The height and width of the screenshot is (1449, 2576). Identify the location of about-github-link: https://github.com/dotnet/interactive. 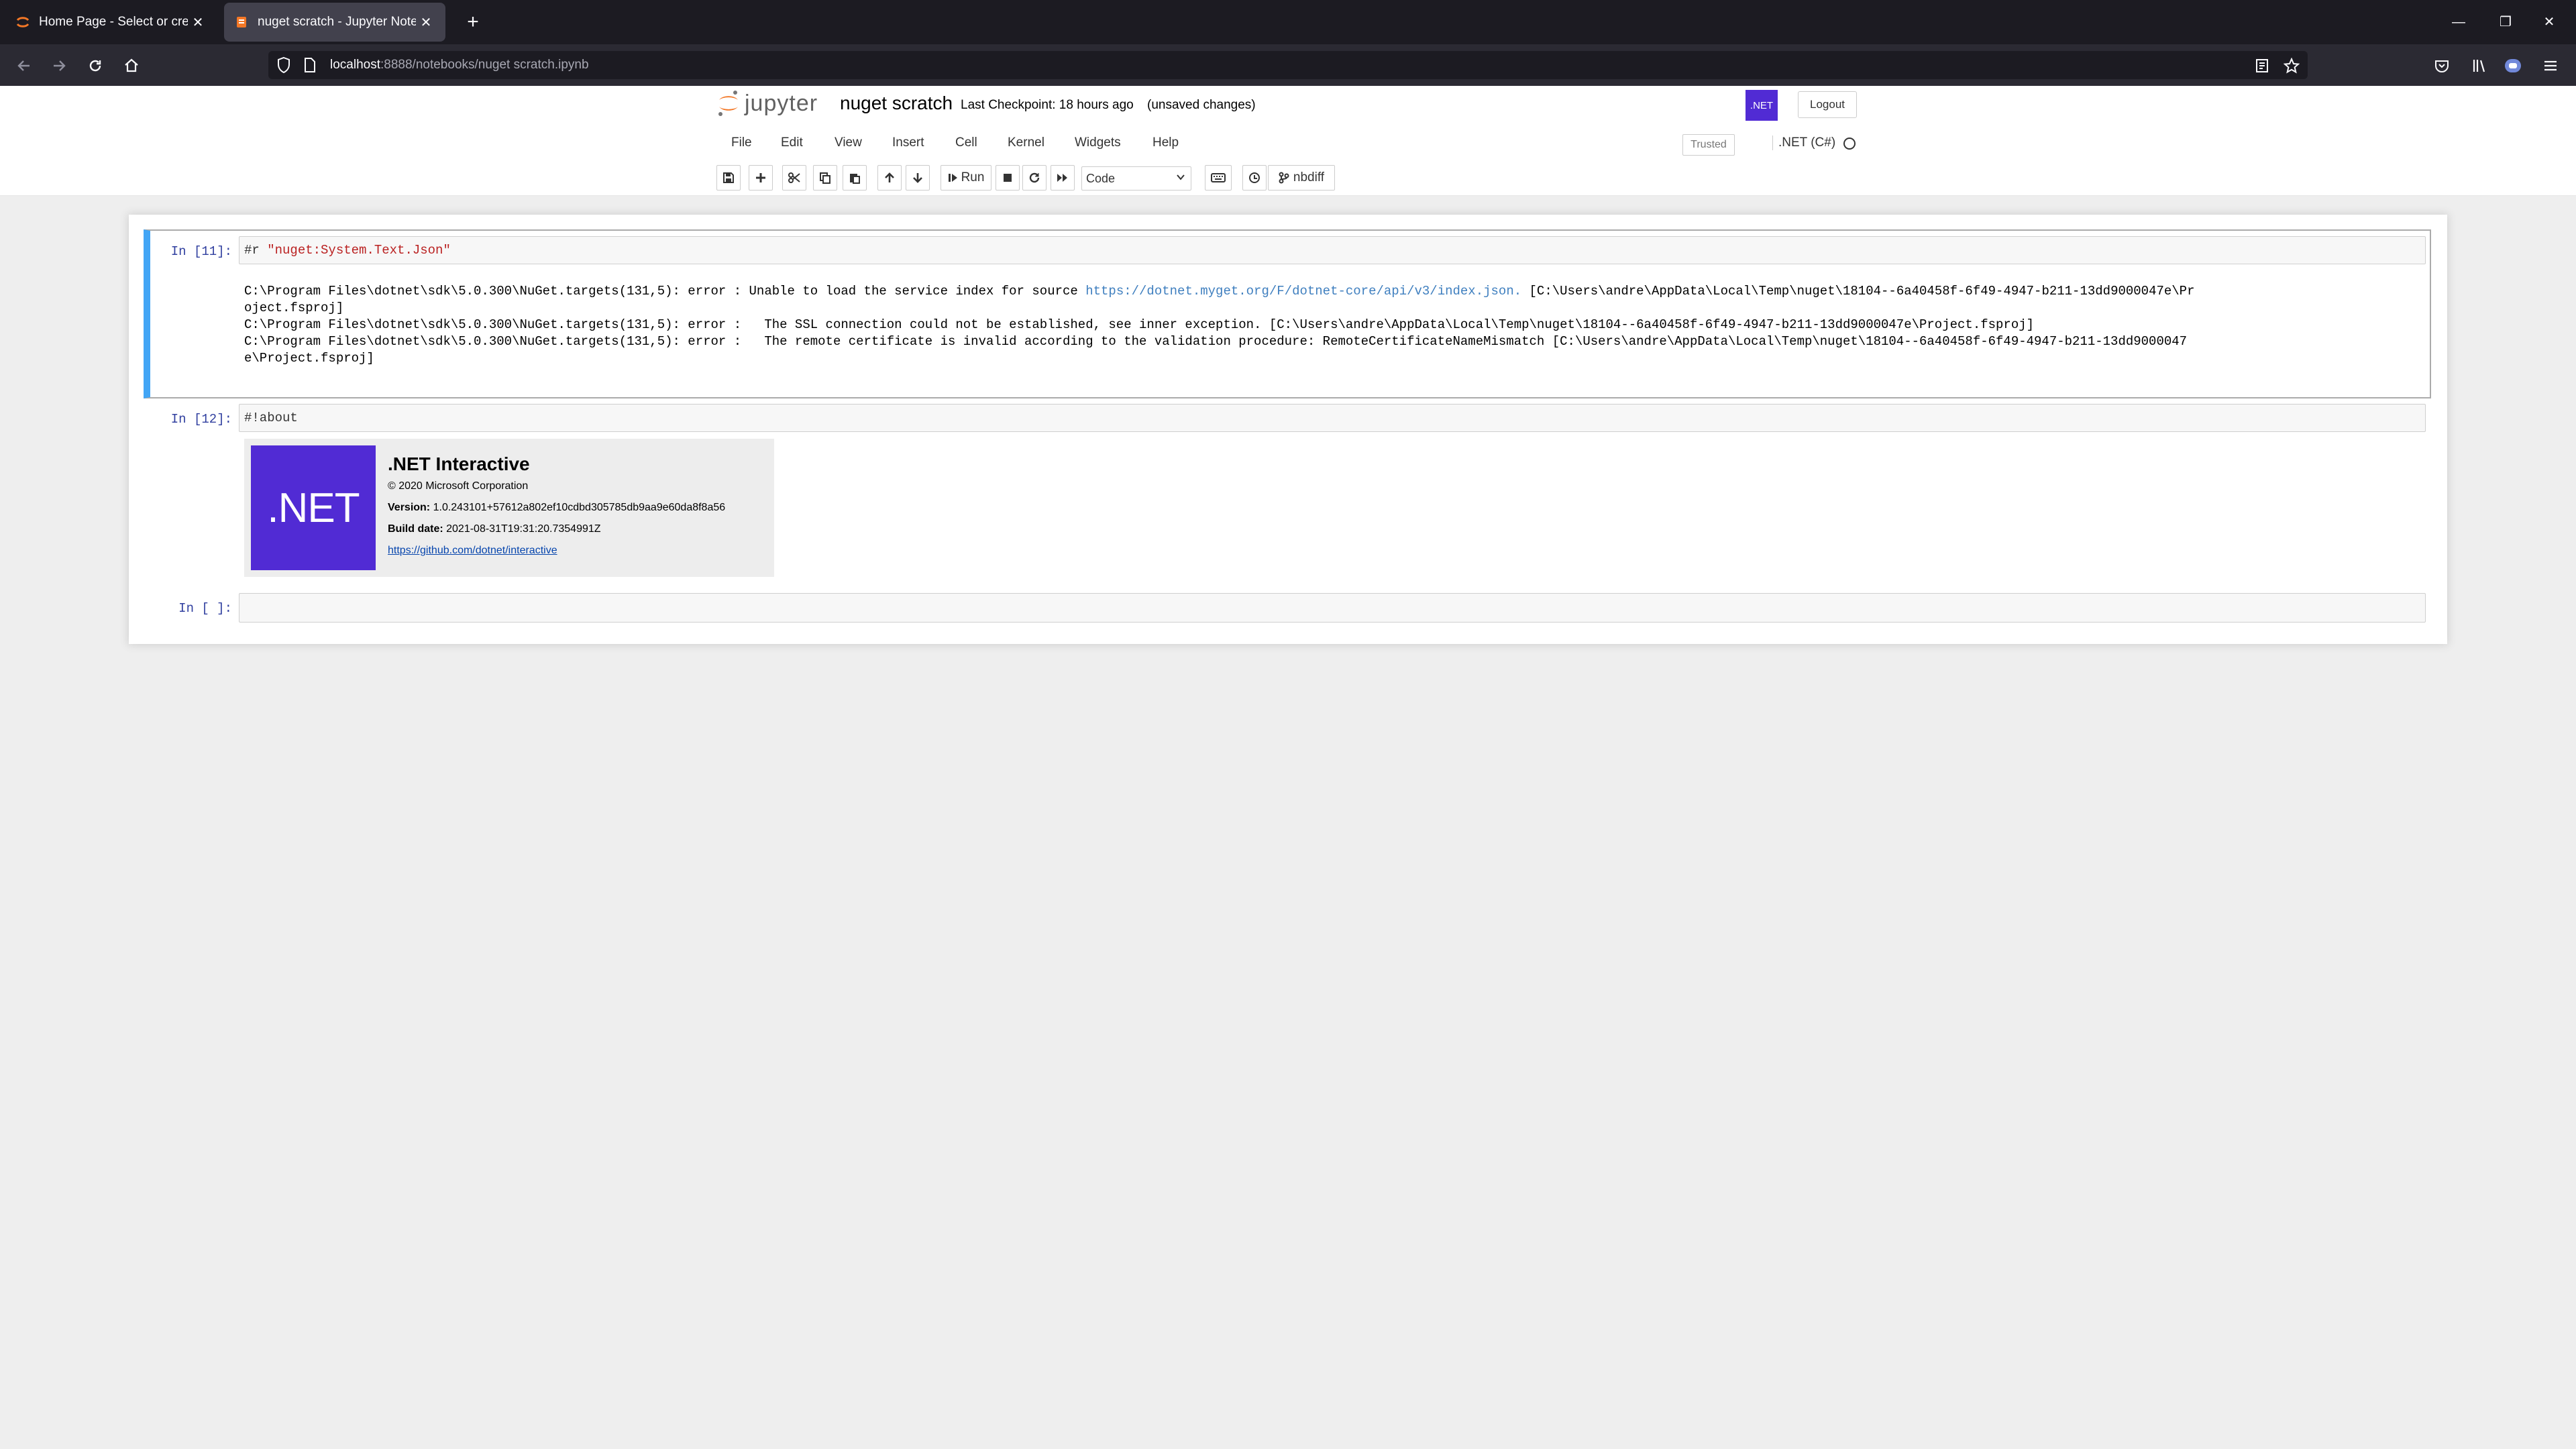
(472, 551).